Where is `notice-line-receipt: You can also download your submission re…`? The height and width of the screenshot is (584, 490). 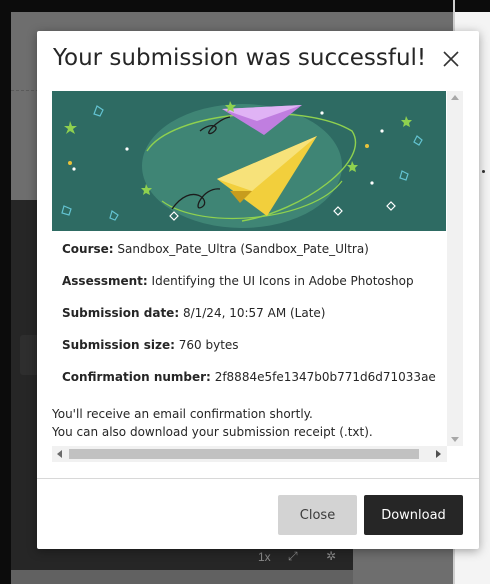
notice-line-receipt: You can also download your submission re… is located at coordinates (212, 432).